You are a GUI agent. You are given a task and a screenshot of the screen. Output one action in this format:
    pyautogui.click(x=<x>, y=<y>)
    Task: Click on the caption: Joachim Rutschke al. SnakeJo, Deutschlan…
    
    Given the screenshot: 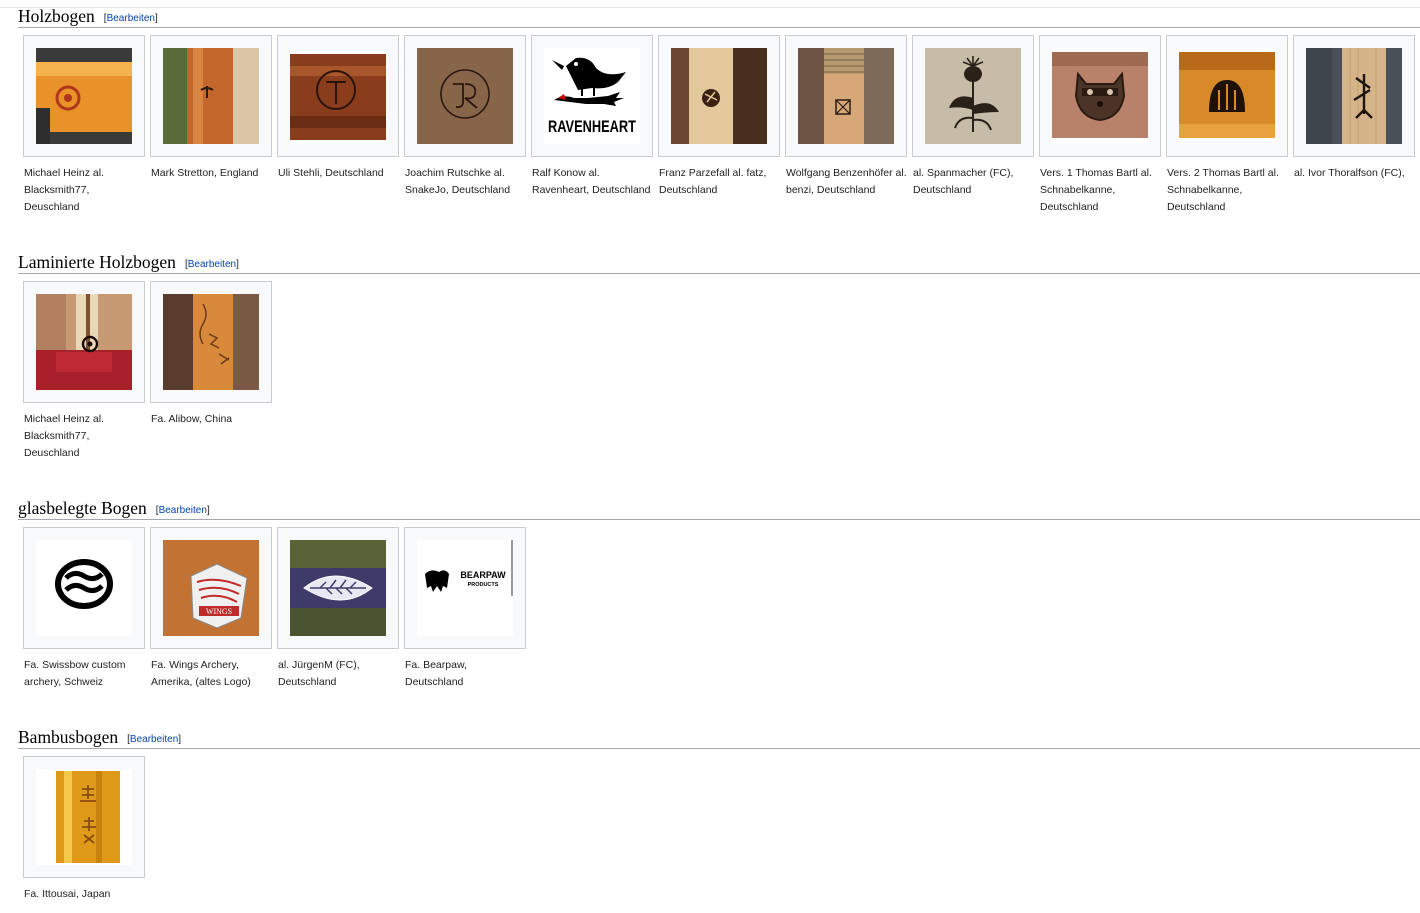 What is the action you would take?
    pyautogui.click(x=458, y=181)
    